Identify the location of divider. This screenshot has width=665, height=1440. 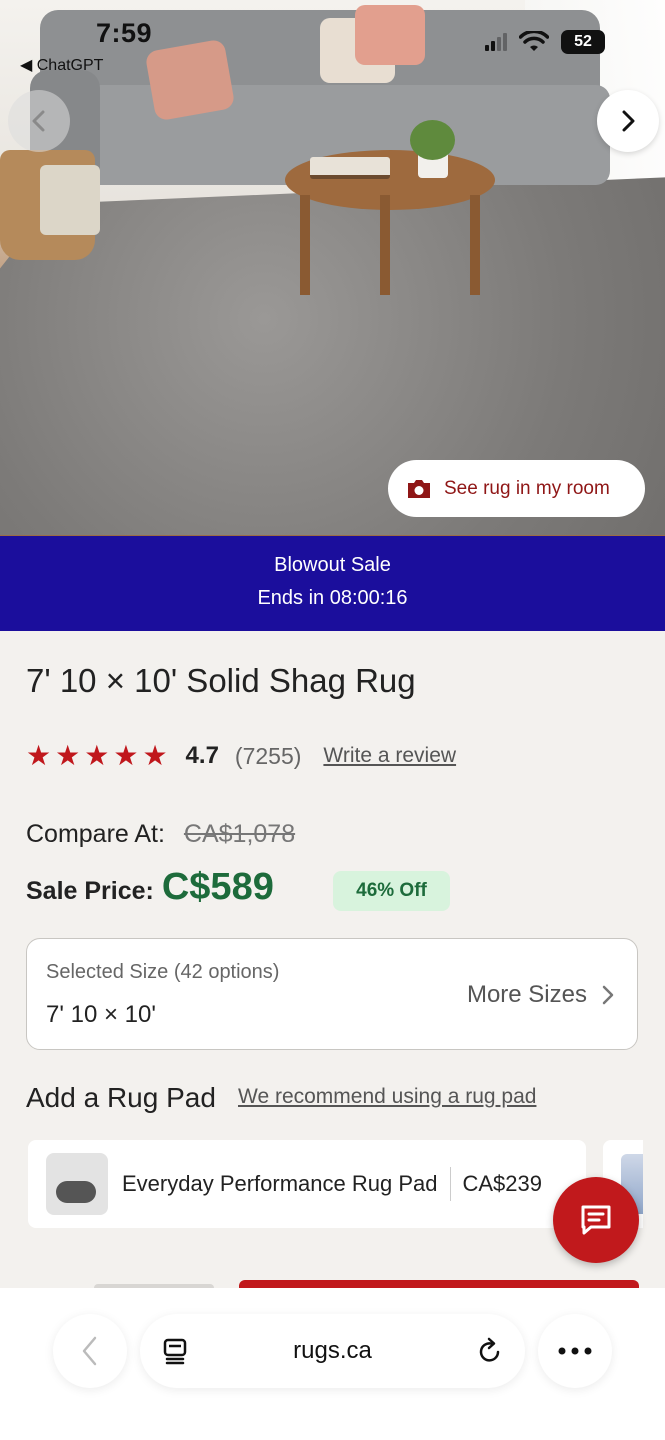
(450, 1184).